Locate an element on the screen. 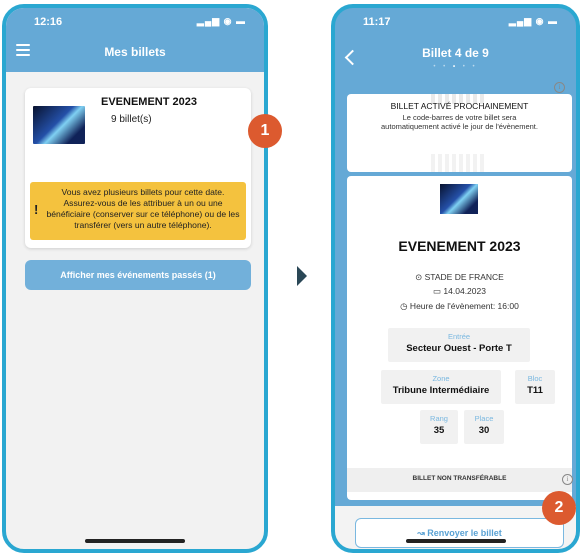  status-bar: 11:17 ▂▄▆ ◉ ▬ is located at coordinates (455, 20).